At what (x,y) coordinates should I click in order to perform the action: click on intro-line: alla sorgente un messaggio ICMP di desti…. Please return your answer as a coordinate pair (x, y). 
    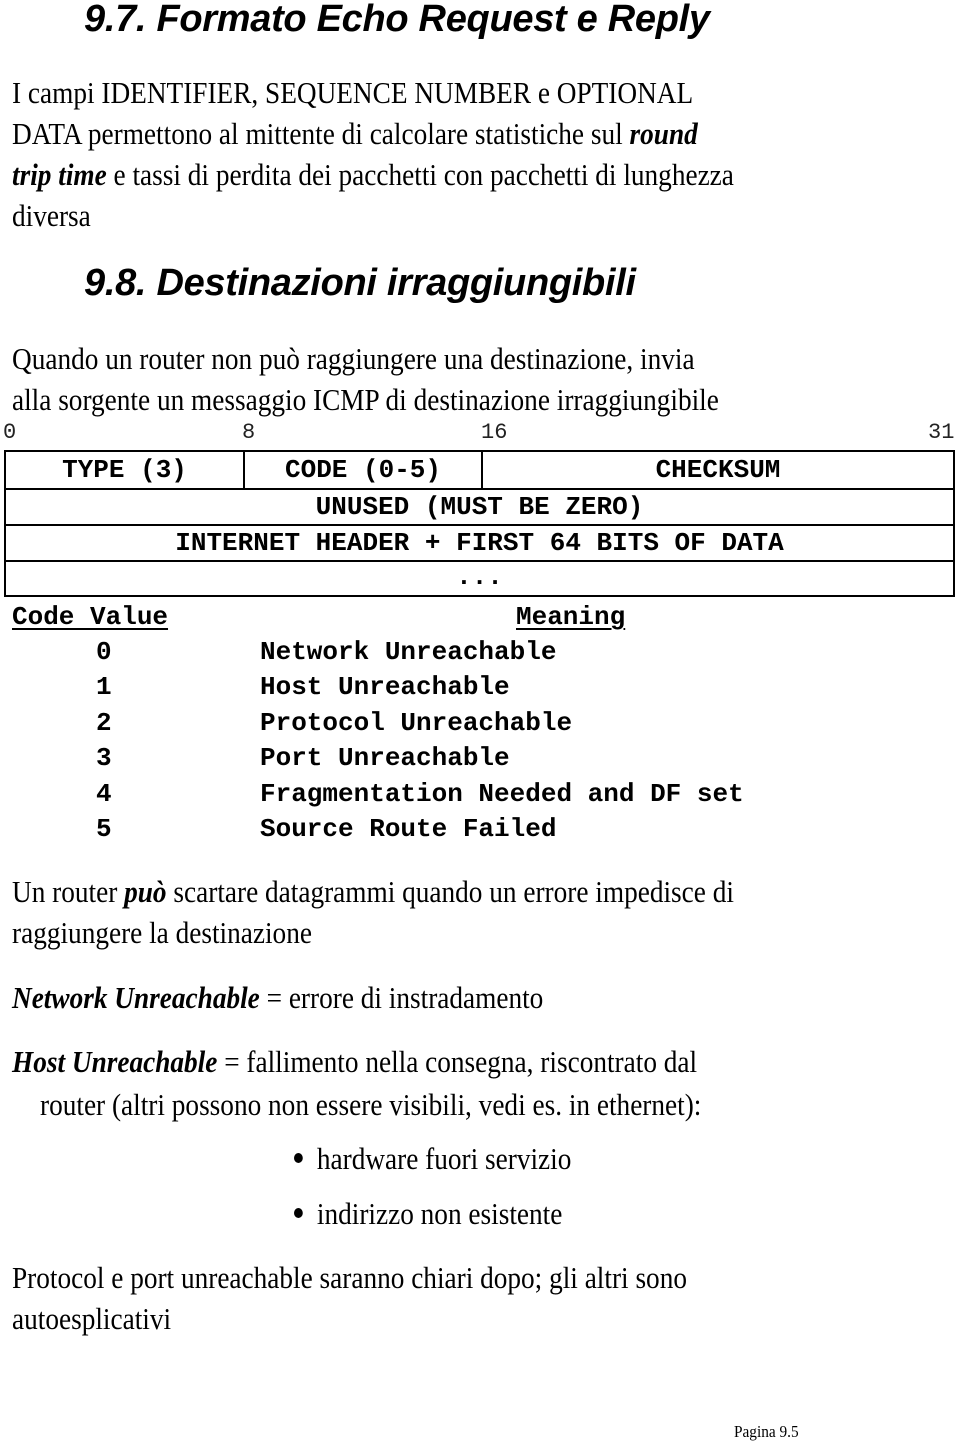
    Looking at the image, I should click on (365, 399).